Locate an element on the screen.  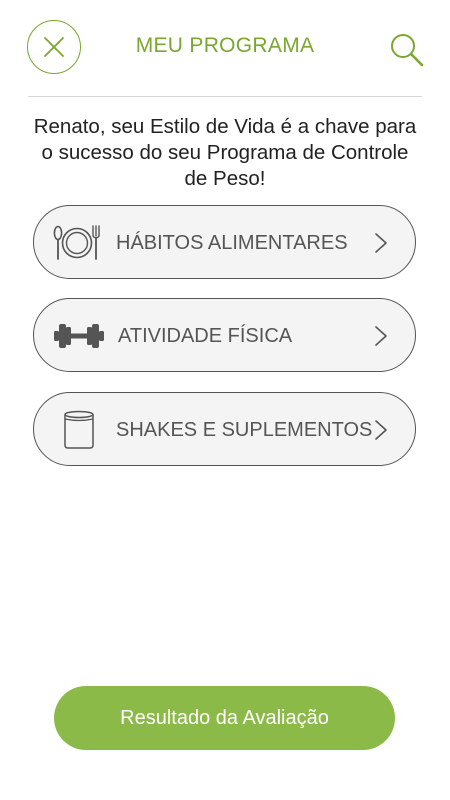
canister-icon is located at coordinates (79, 430).